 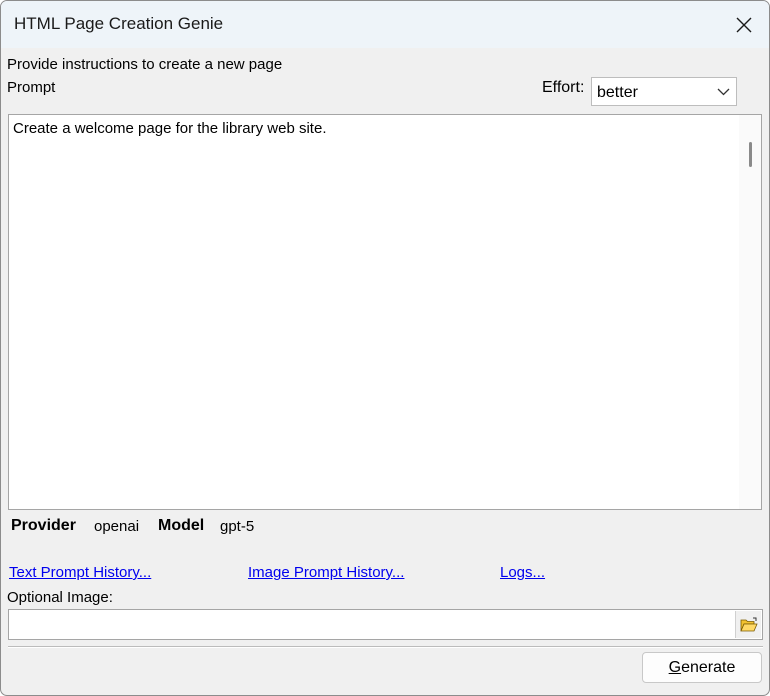 What do you see at coordinates (708, 667) in the screenshot?
I see `generate-label: enerate` at bounding box center [708, 667].